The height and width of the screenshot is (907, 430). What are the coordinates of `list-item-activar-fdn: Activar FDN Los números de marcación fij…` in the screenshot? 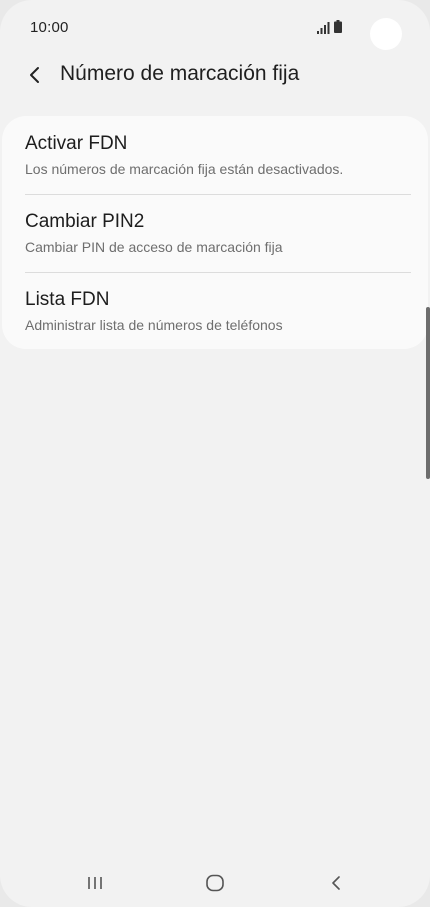 It's located at (215, 155).